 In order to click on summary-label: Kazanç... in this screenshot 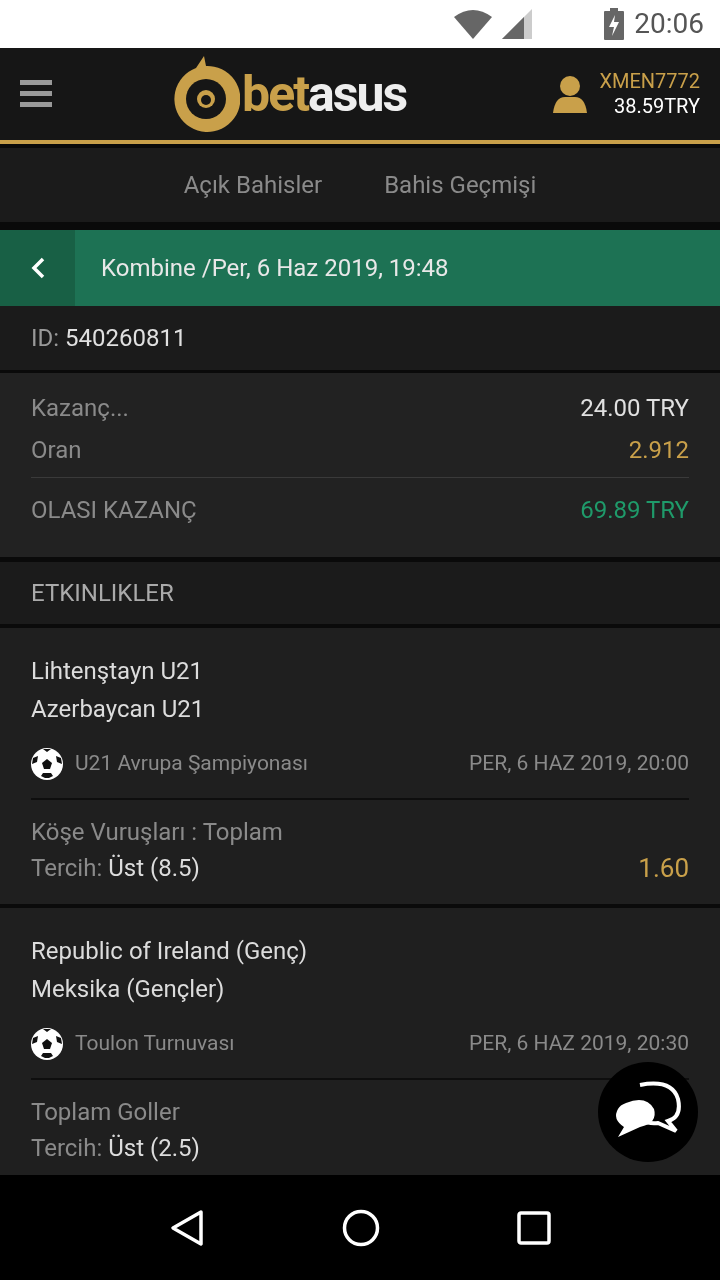, I will do `click(80, 408)`.